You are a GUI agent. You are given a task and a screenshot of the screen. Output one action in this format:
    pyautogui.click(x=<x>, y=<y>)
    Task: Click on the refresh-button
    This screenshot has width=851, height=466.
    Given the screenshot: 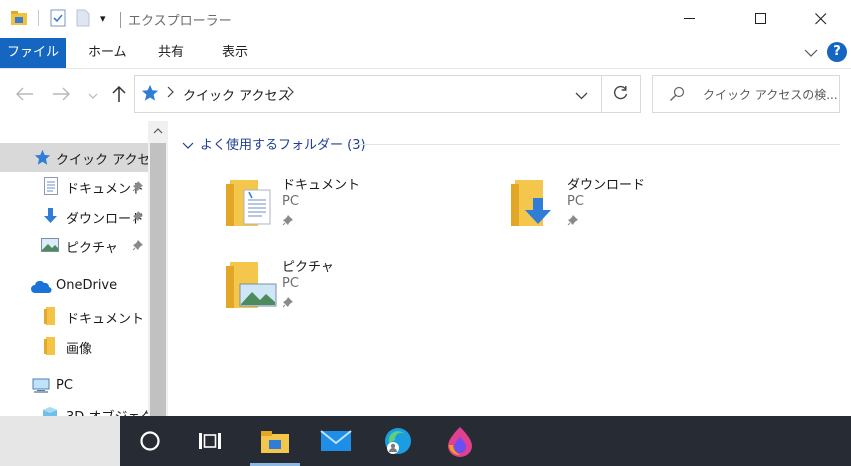 What is the action you would take?
    pyautogui.click(x=620, y=94)
    